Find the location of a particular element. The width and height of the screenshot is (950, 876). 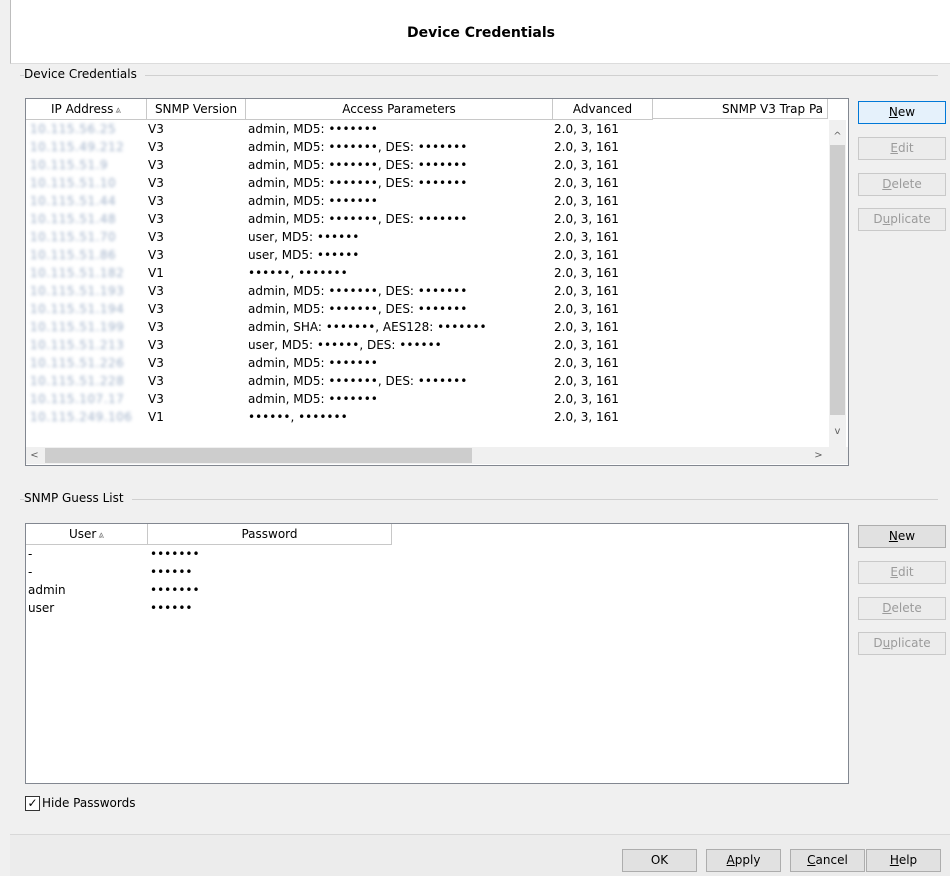

table-row: - ••••••• is located at coordinates (436, 554).